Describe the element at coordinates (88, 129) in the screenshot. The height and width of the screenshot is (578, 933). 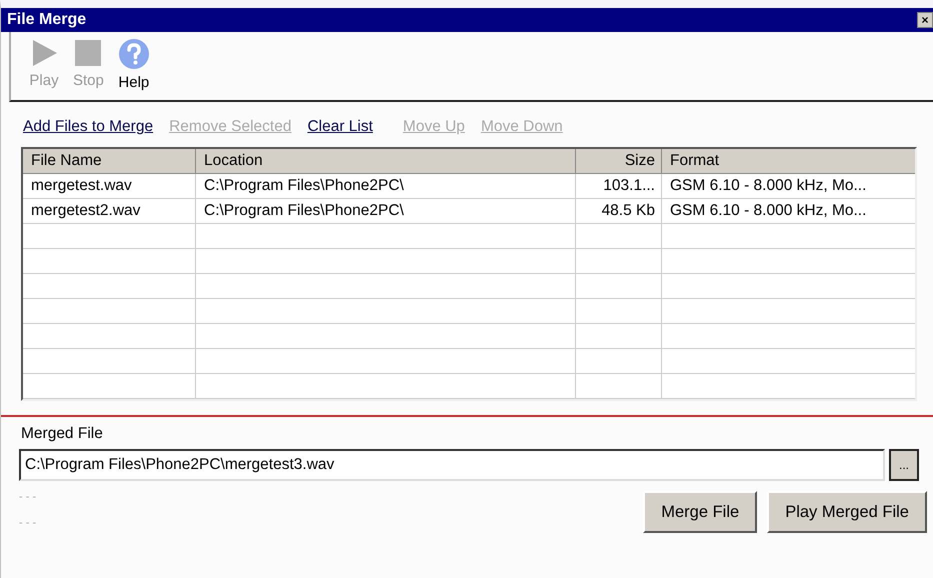
I see `action-link: Add Files to Merge` at that location.